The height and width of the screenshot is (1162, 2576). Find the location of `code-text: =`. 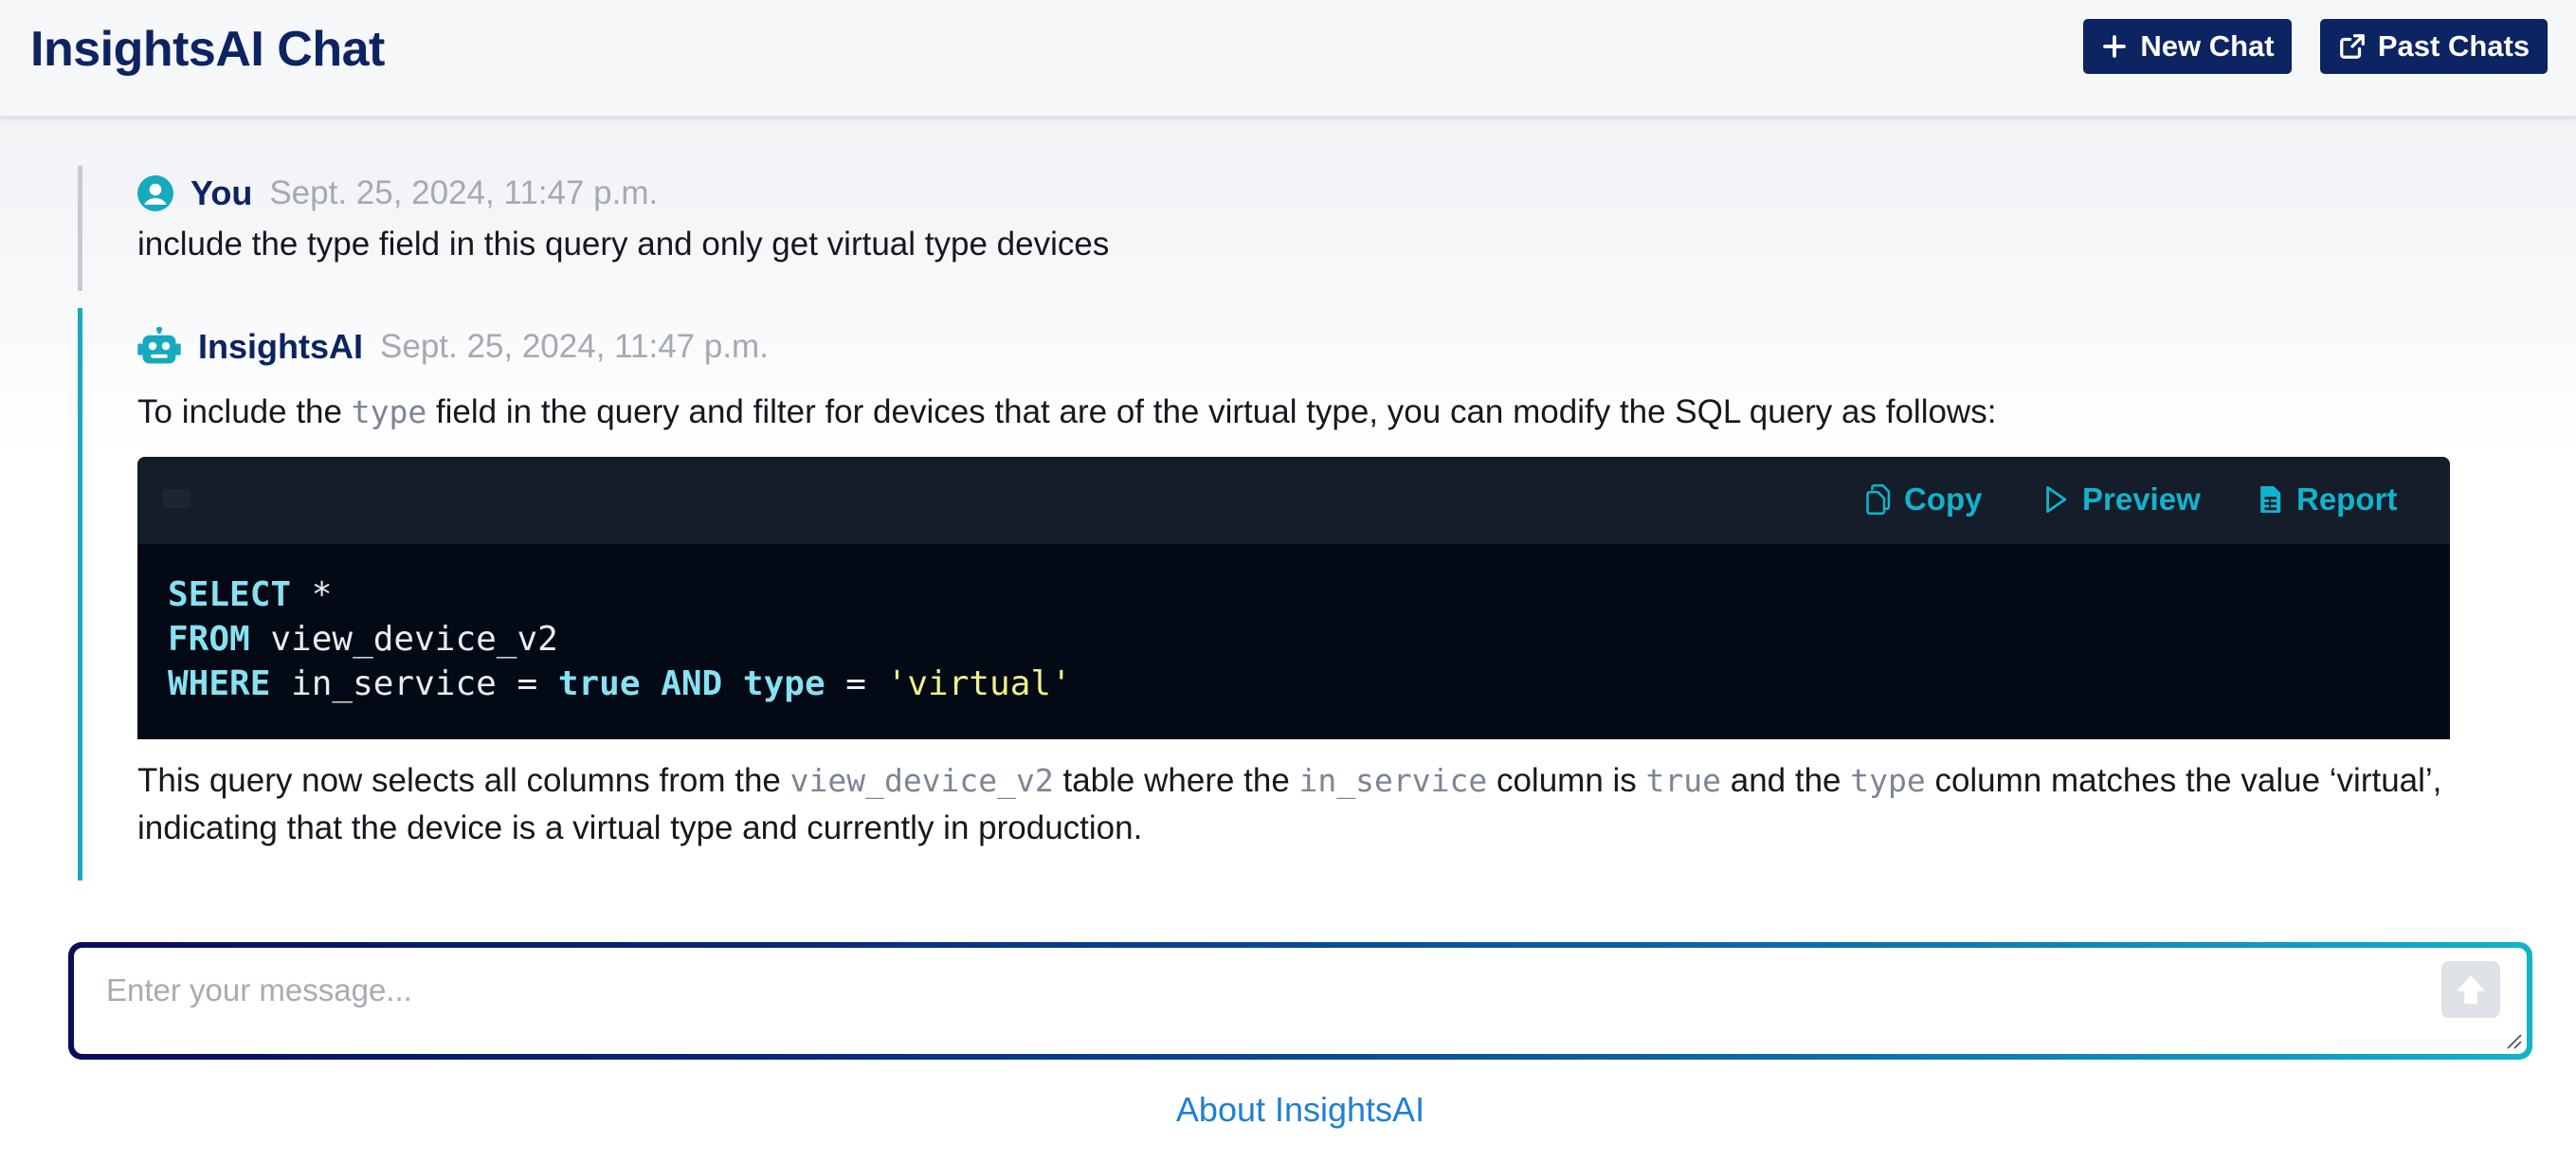

code-text: = is located at coordinates (856, 683).